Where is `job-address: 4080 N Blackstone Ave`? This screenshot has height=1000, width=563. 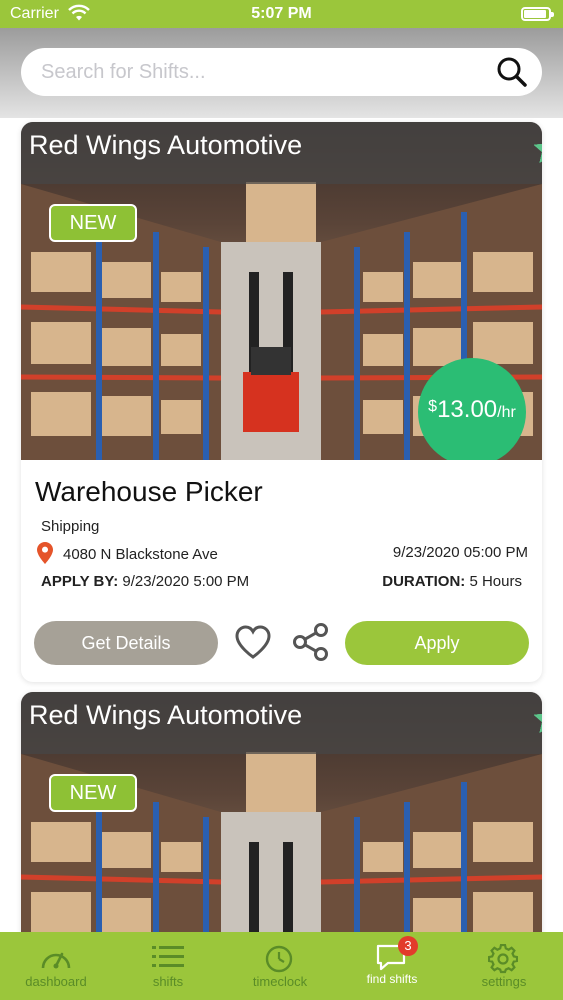
job-address: 4080 N Blackstone Ave is located at coordinates (140, 554).